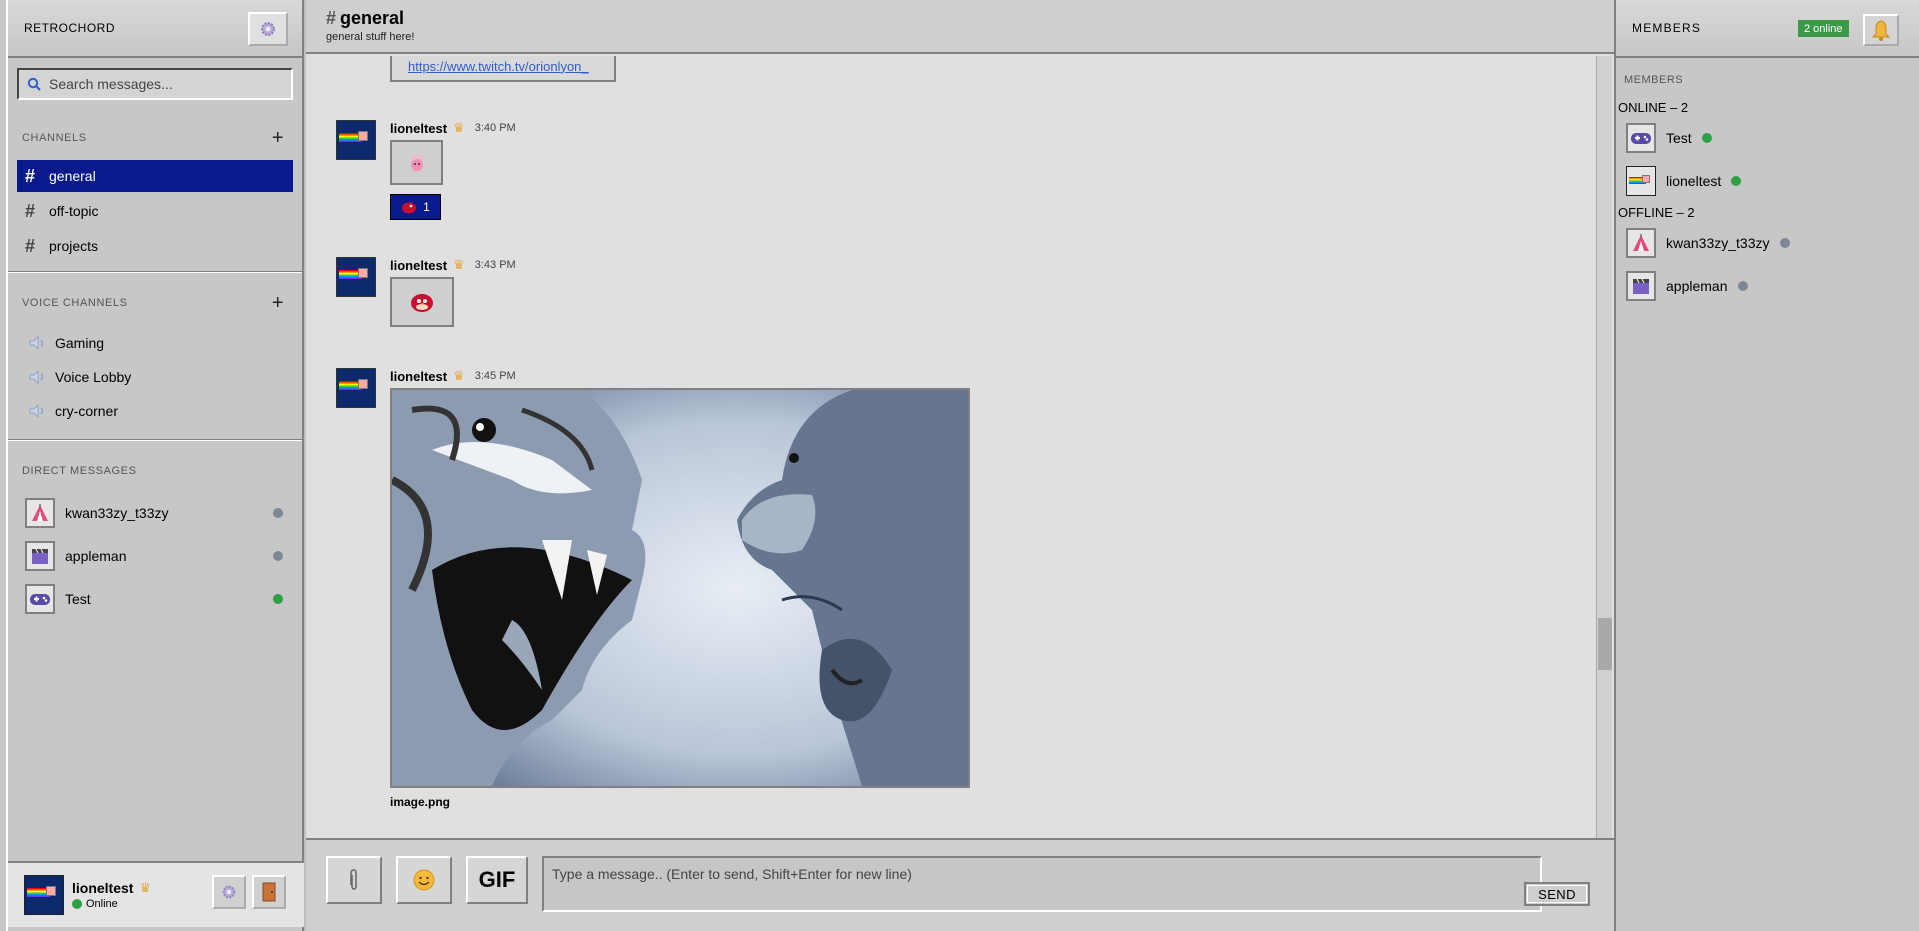 The width and height of the screenshot is (1919, 931). Describe the element at coordinates (40, 599) in the screenshot. I see `gamepad-icon` at that location.